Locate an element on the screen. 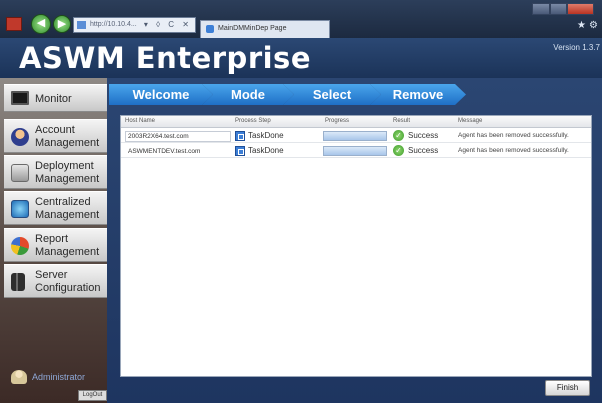 The image size is (602, 403). sidebar-item-label: Monitor is located at coordinates (53, 99).